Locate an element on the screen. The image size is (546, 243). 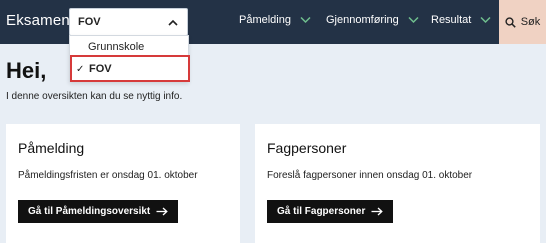
goto-fagpersoner-button: Gå til Fagpersoner is located at coordinates (330, 211).